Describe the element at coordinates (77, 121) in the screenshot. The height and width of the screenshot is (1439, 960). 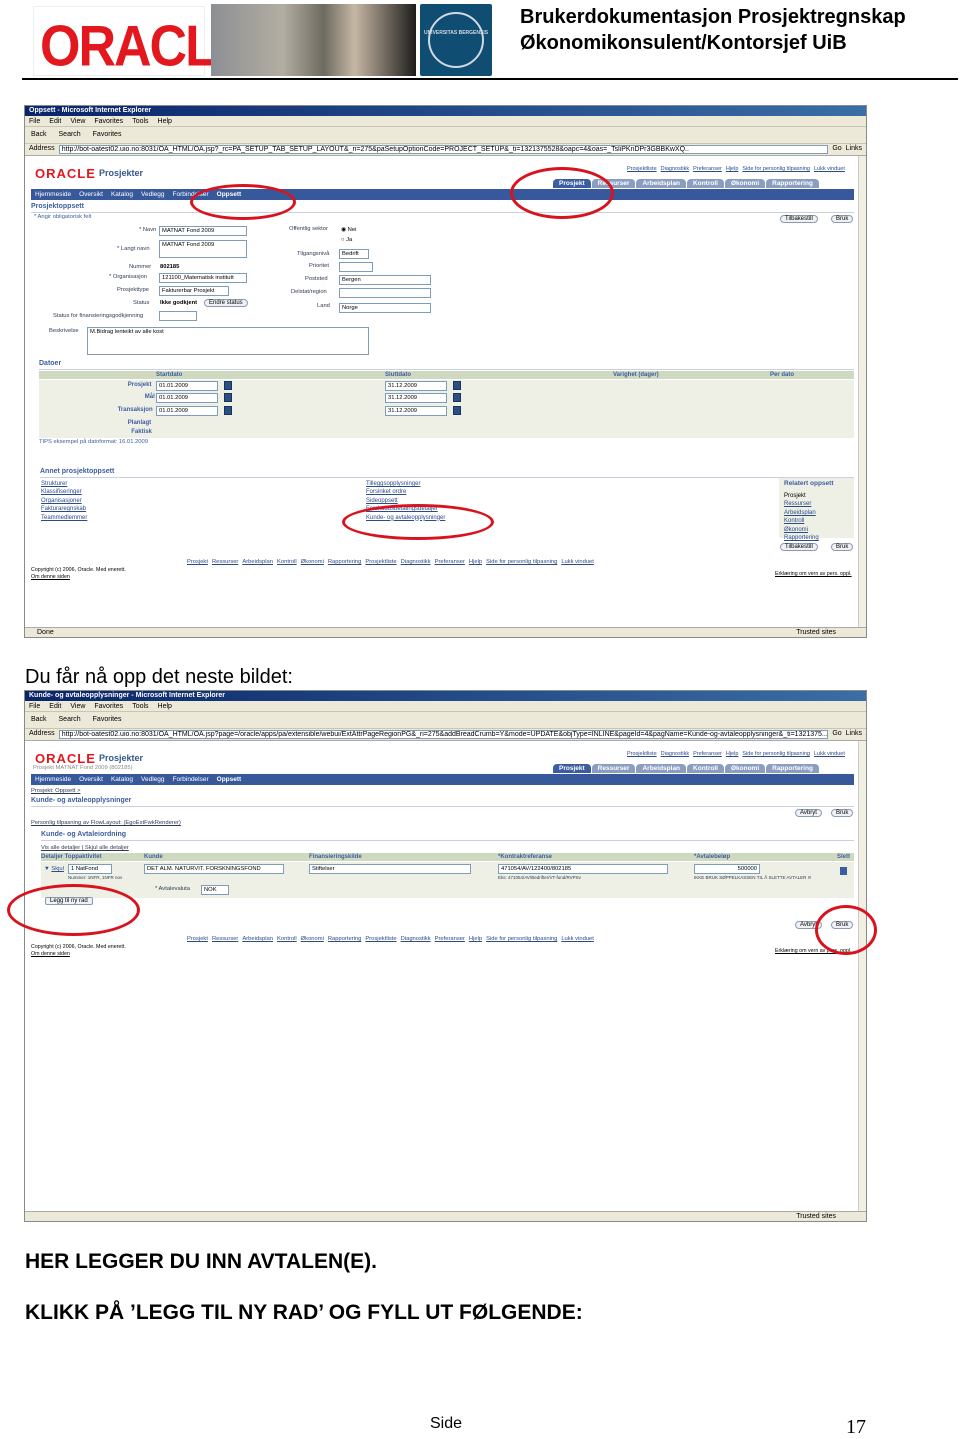
I see `menu-item-view: View` at that location.